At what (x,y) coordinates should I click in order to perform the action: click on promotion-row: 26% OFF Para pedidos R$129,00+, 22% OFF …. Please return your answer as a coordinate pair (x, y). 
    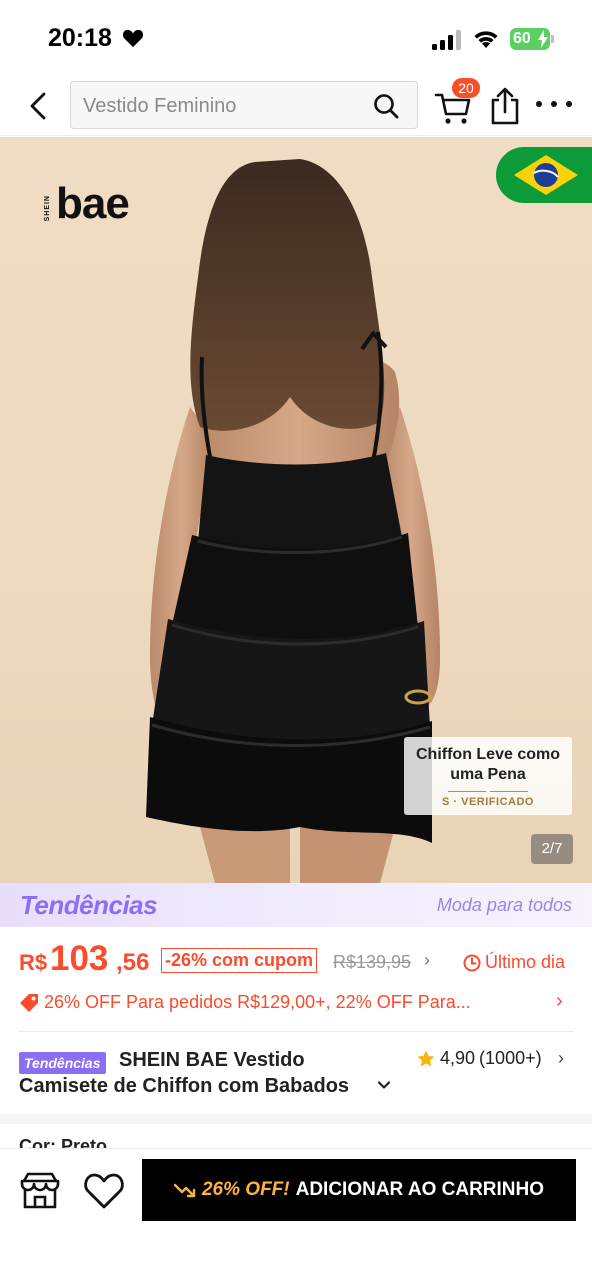
    Looking at the image, I should click on (296, 1004).